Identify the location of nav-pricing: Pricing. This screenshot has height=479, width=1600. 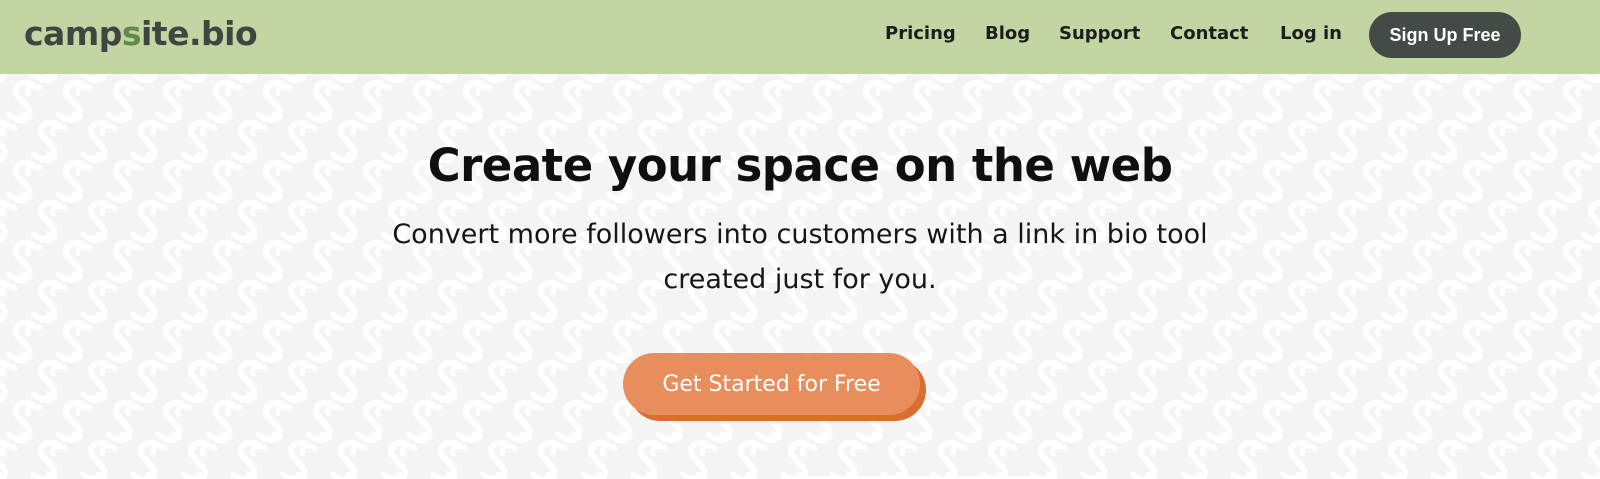
(920, 34).